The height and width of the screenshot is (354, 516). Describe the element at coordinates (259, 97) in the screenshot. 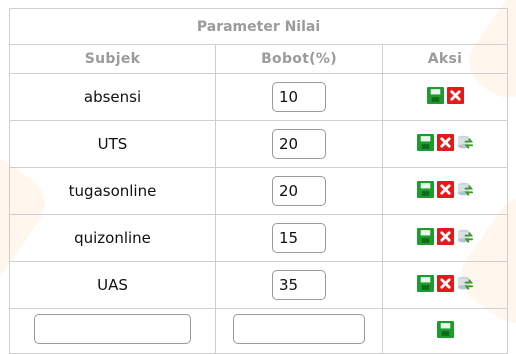

I see `table-row: absensi 10` at that location.